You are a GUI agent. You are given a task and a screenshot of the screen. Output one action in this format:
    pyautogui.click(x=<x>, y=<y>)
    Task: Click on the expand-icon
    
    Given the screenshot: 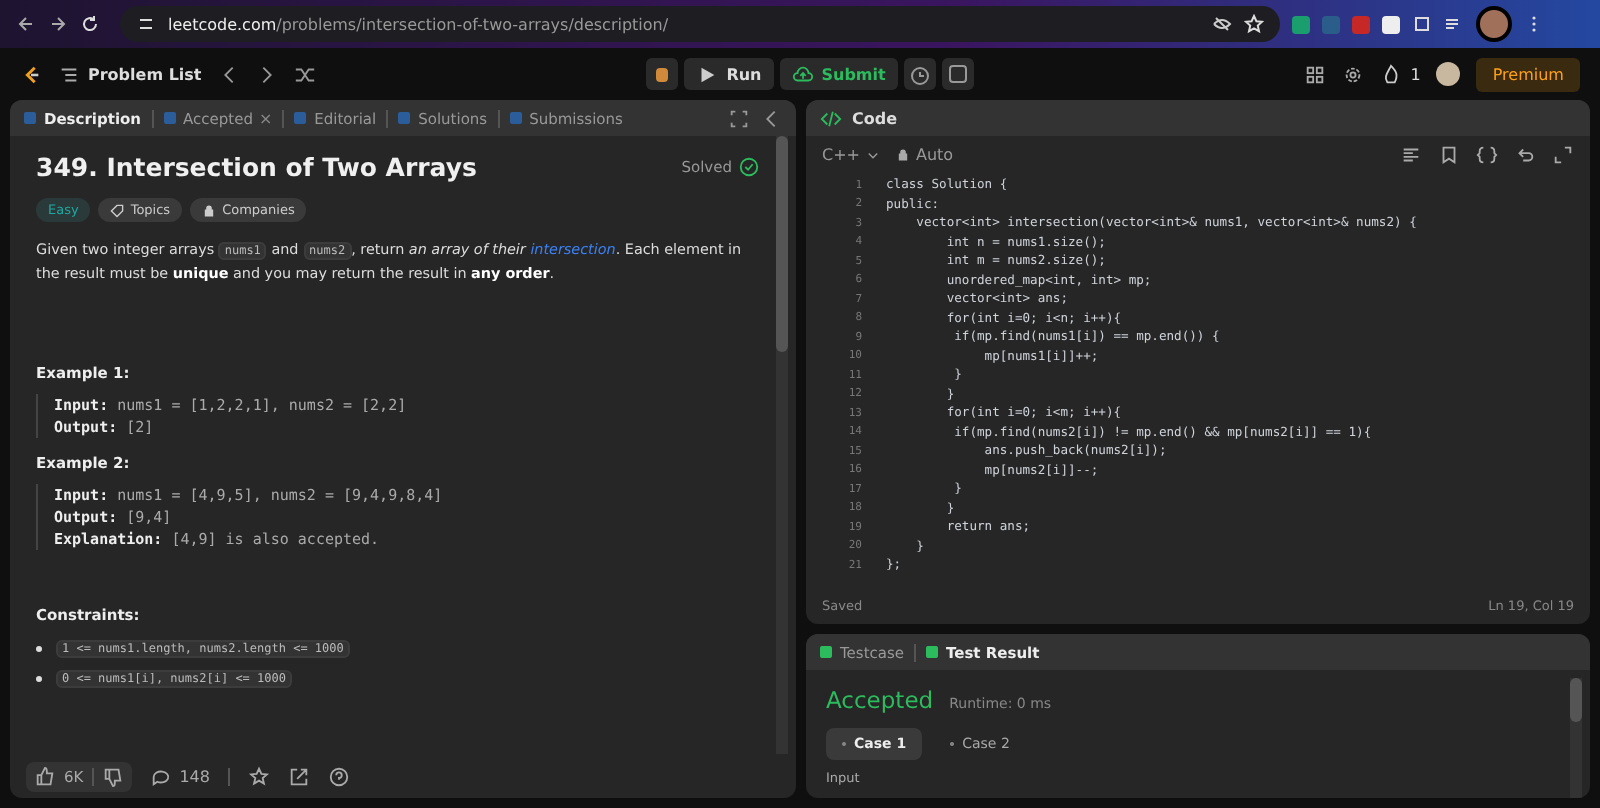 What is the action you would take?
    pyautogui.click(x=1563, y=154)
    